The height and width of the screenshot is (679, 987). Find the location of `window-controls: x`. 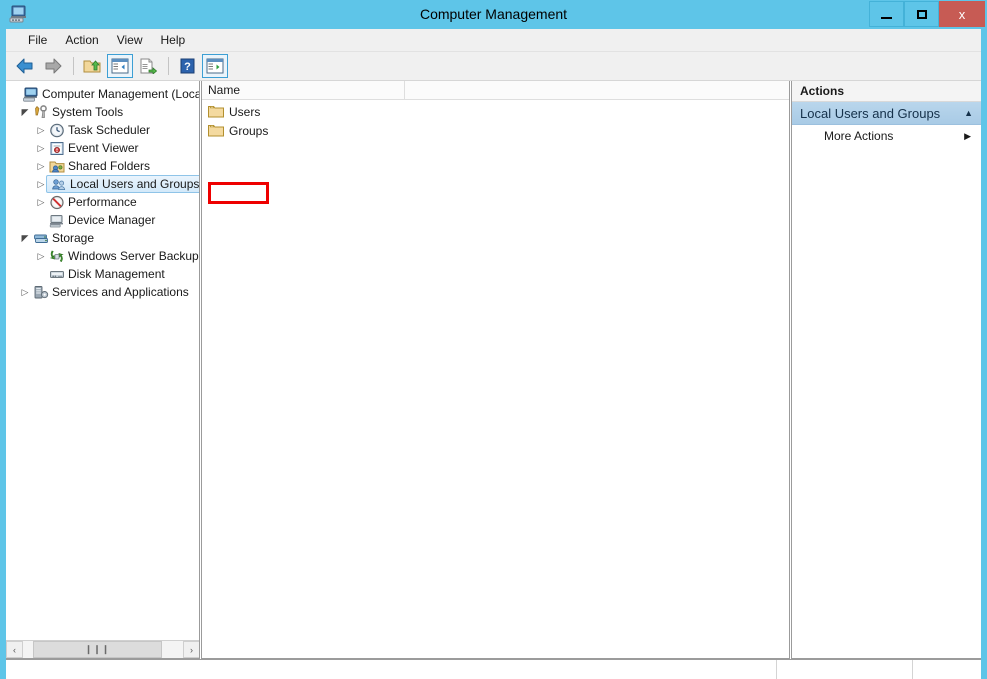

window-controls: x is located at coordinates (927, 14).